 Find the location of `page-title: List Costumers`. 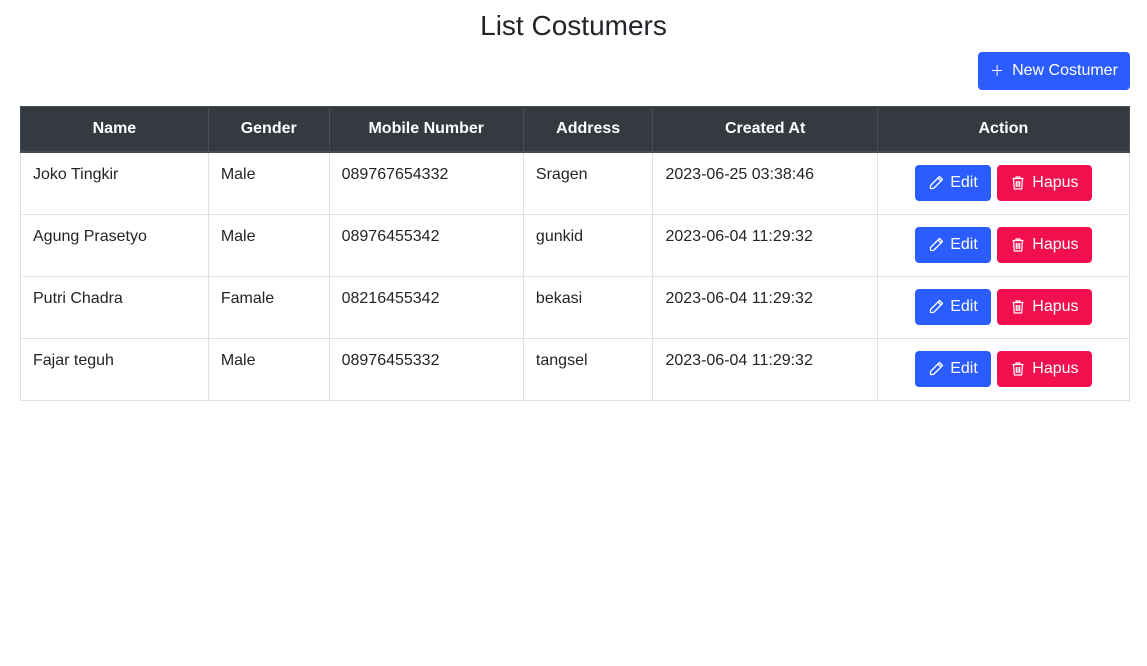

page-title: List Costumers is located at coordinates (573, 25).